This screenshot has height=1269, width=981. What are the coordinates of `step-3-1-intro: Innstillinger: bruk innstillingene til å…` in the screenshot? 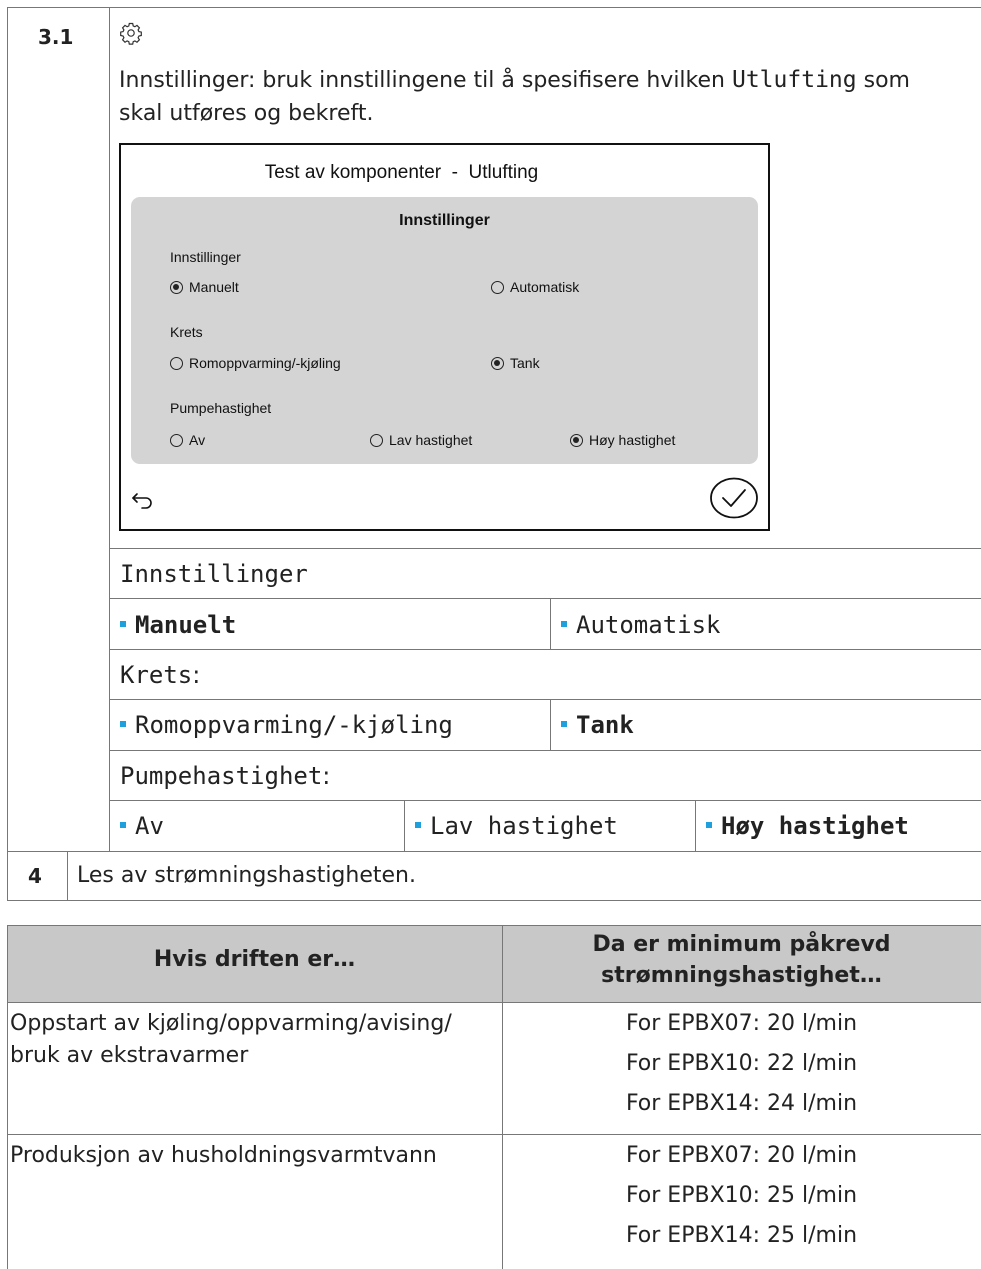 It's located at (549, 97).